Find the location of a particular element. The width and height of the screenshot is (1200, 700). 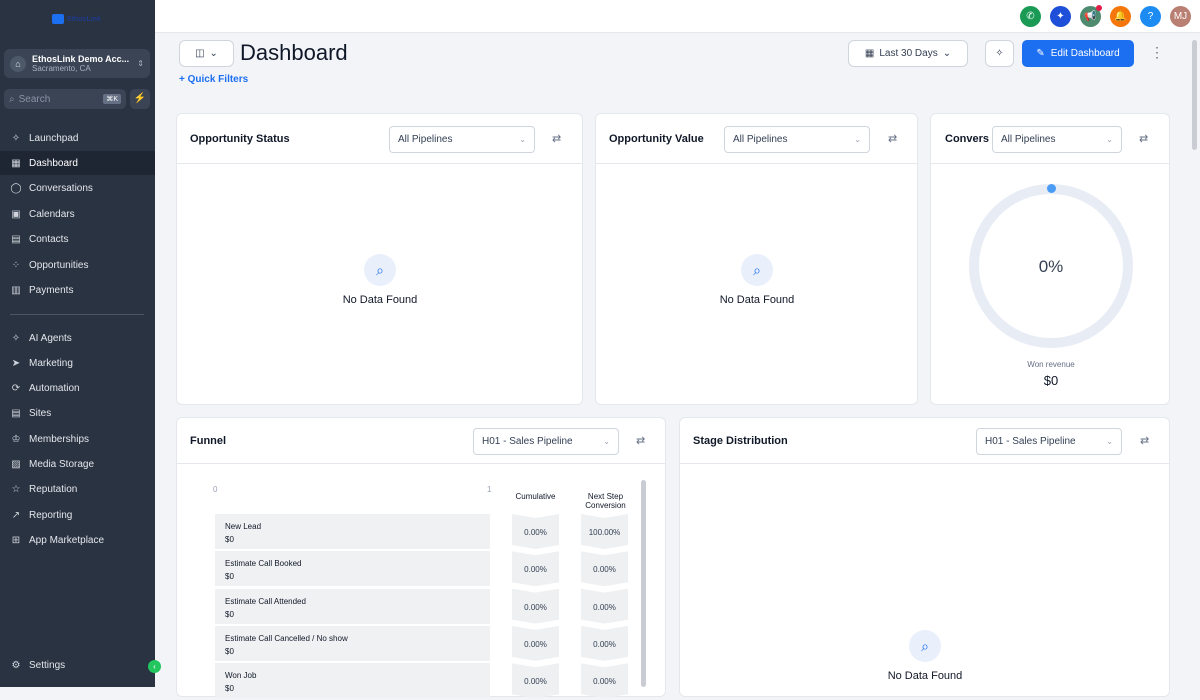

sidebar-item-label: AI Agents is located at coordinates (50, 338).